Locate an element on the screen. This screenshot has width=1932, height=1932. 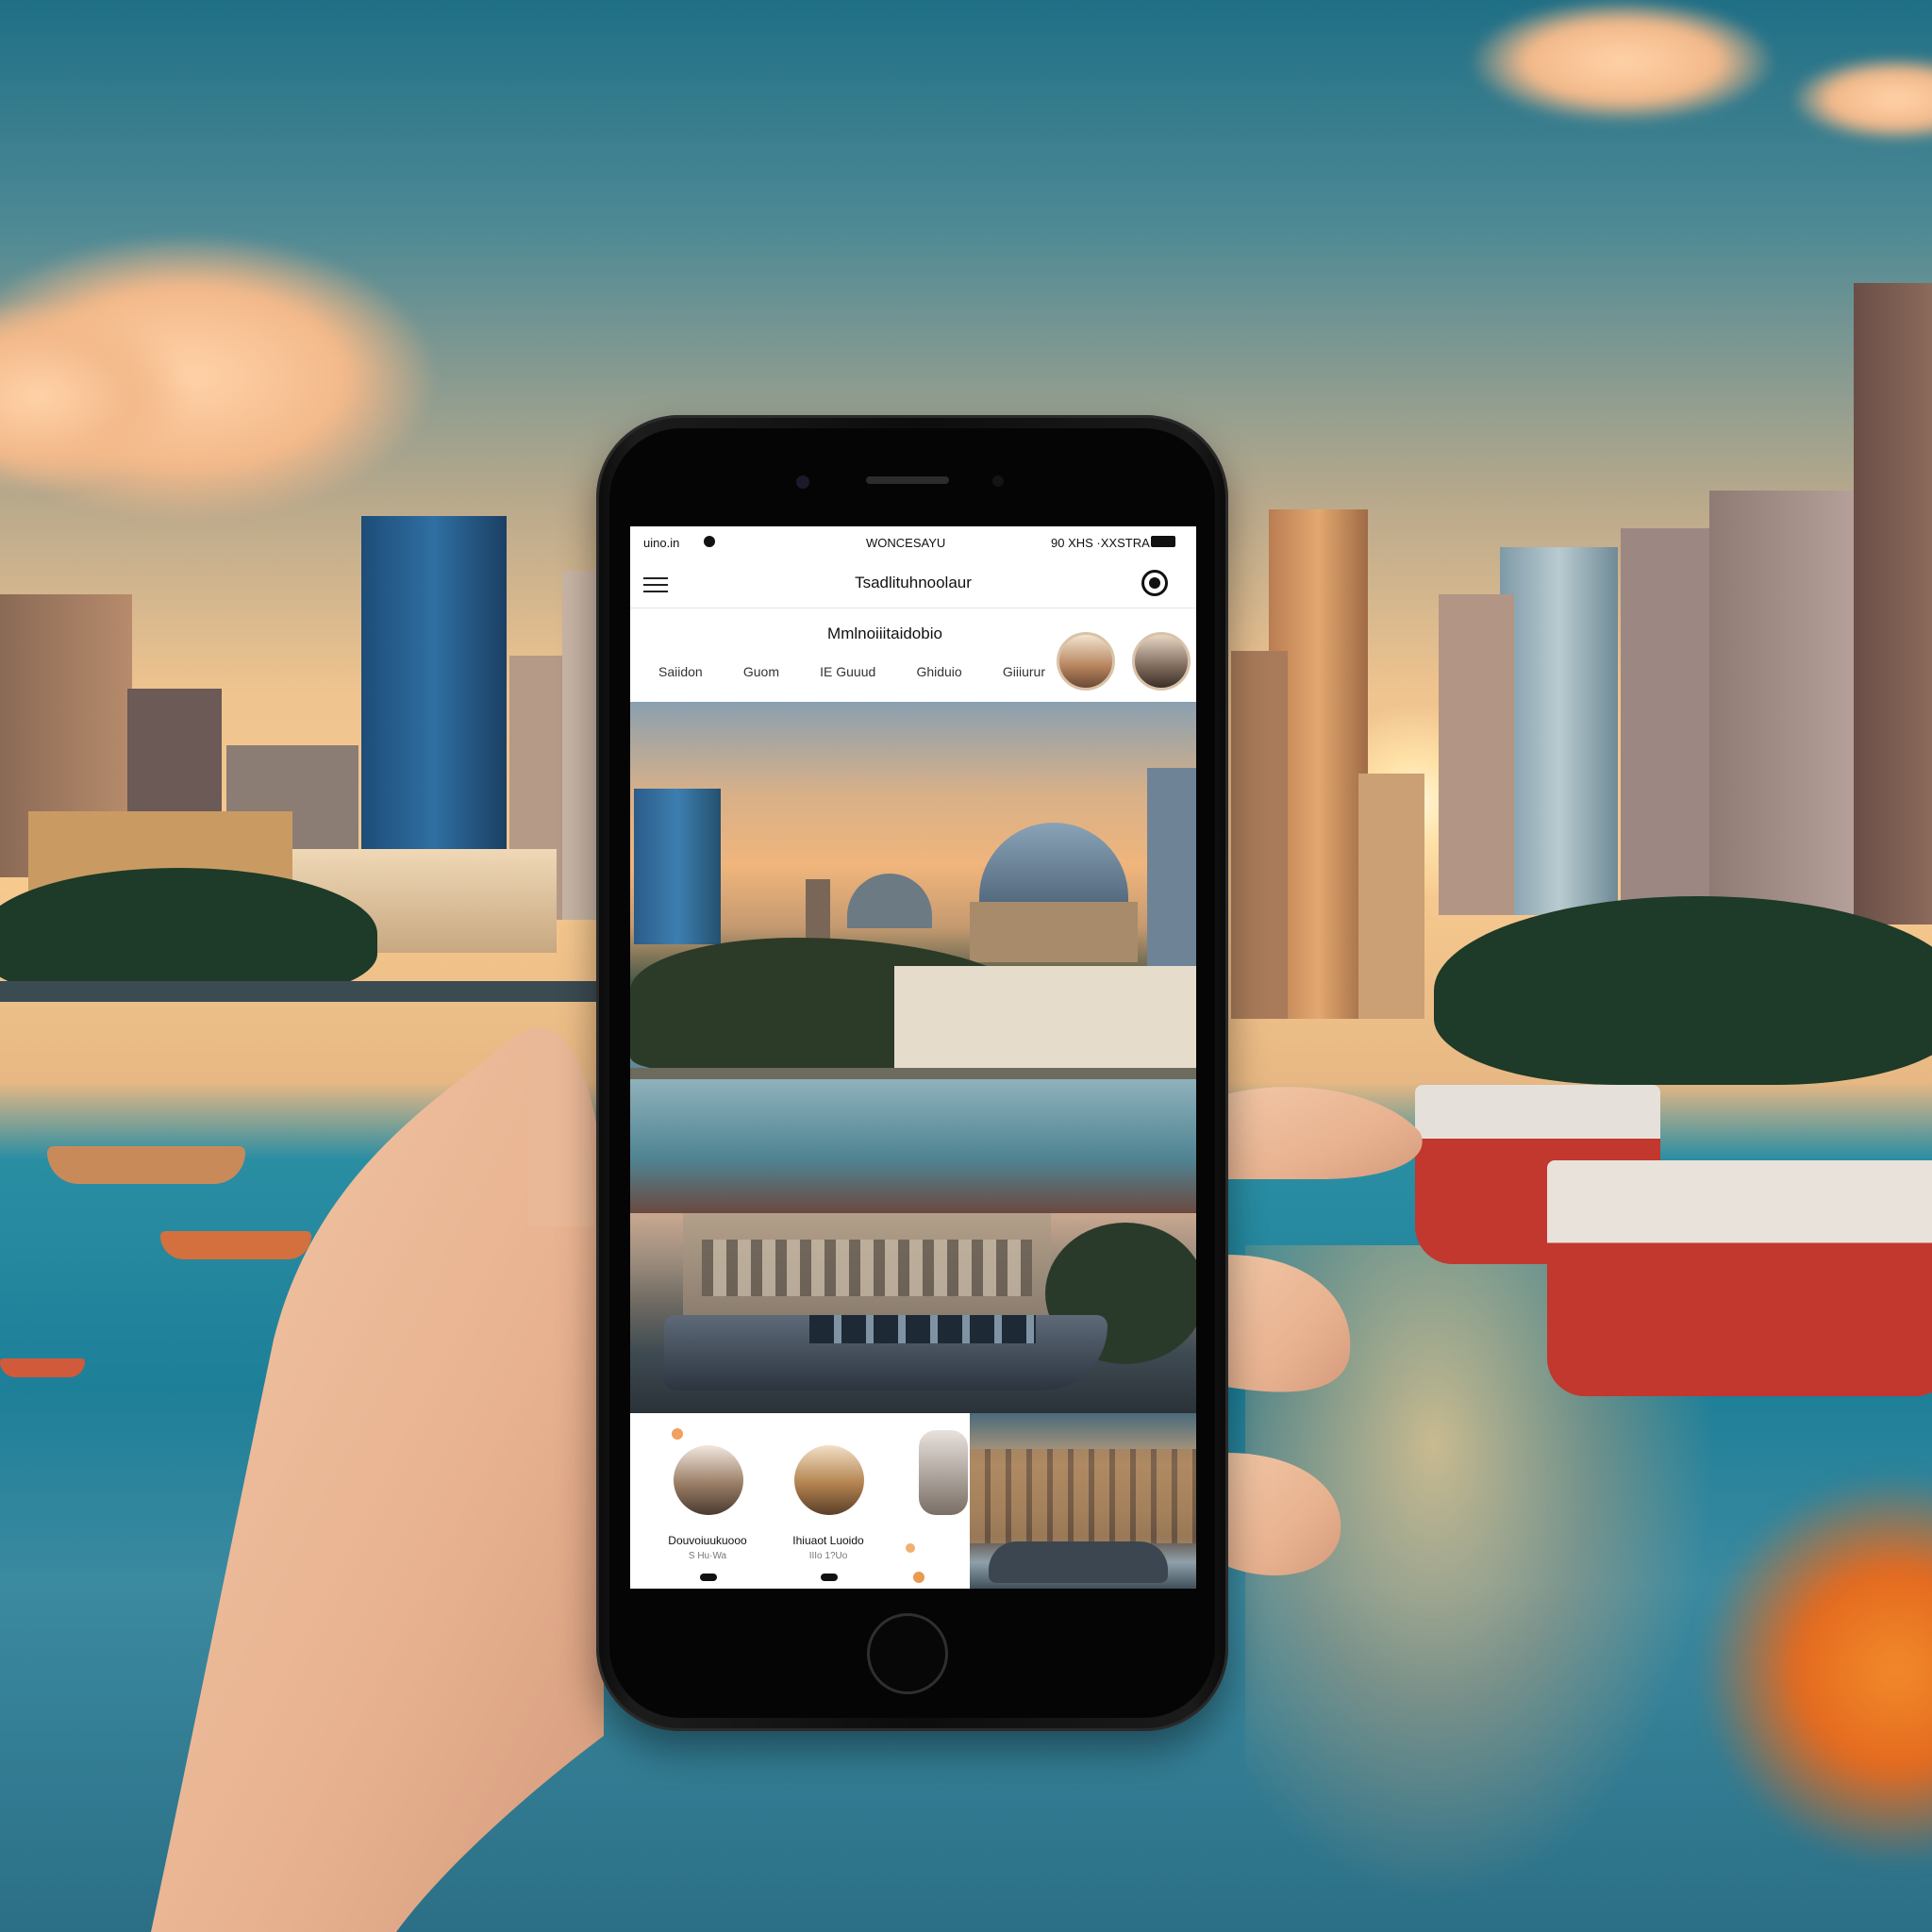
avatar is located at coordinates (943, 1473).